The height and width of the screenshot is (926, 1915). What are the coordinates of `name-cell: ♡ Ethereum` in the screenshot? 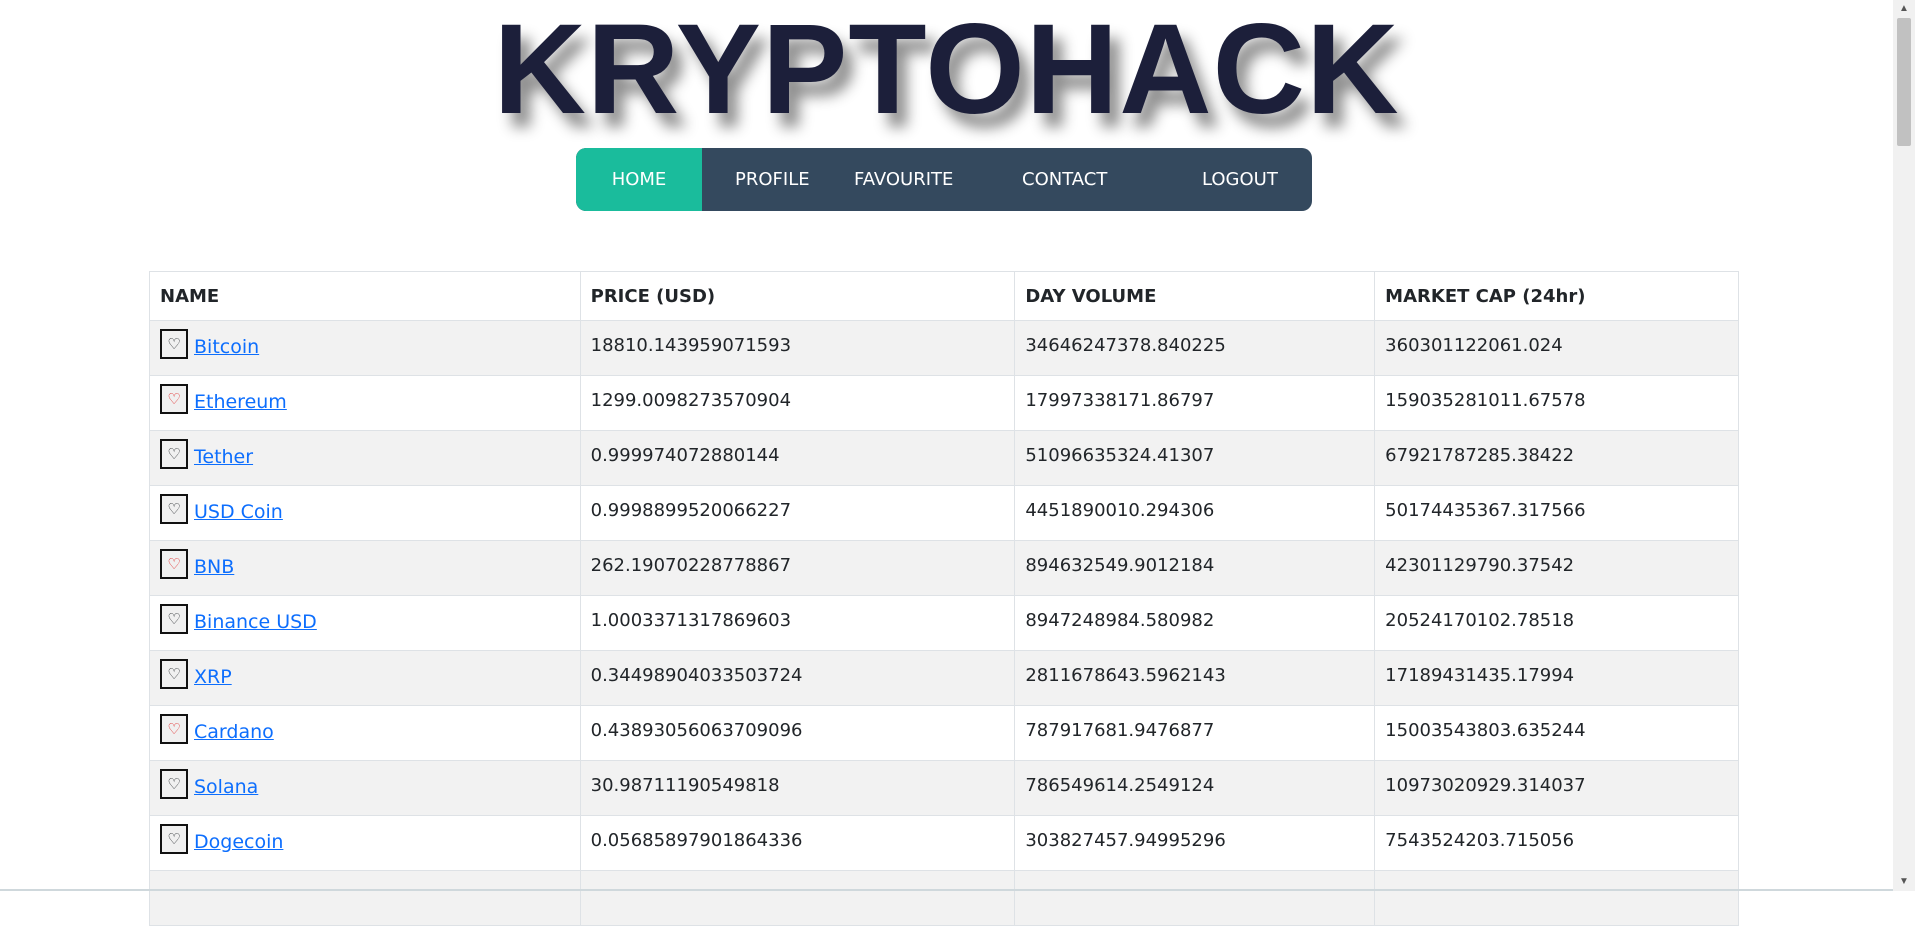 It's located at (365, 403).